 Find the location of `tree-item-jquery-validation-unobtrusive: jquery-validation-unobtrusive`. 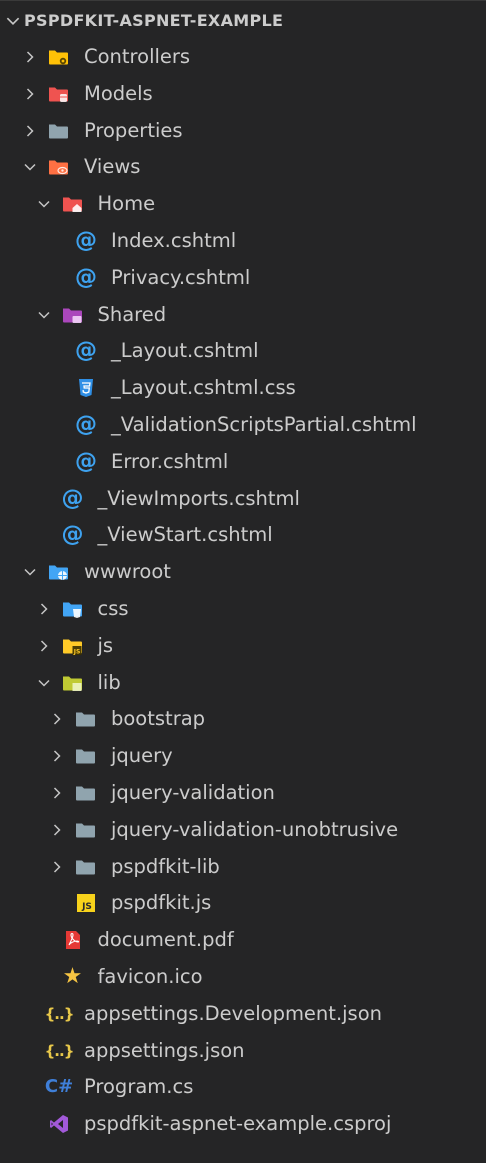

tree-item-jquery-validation-unobtrusive: jquery-validation-unobtrusive is located at coordinates (243, 830).